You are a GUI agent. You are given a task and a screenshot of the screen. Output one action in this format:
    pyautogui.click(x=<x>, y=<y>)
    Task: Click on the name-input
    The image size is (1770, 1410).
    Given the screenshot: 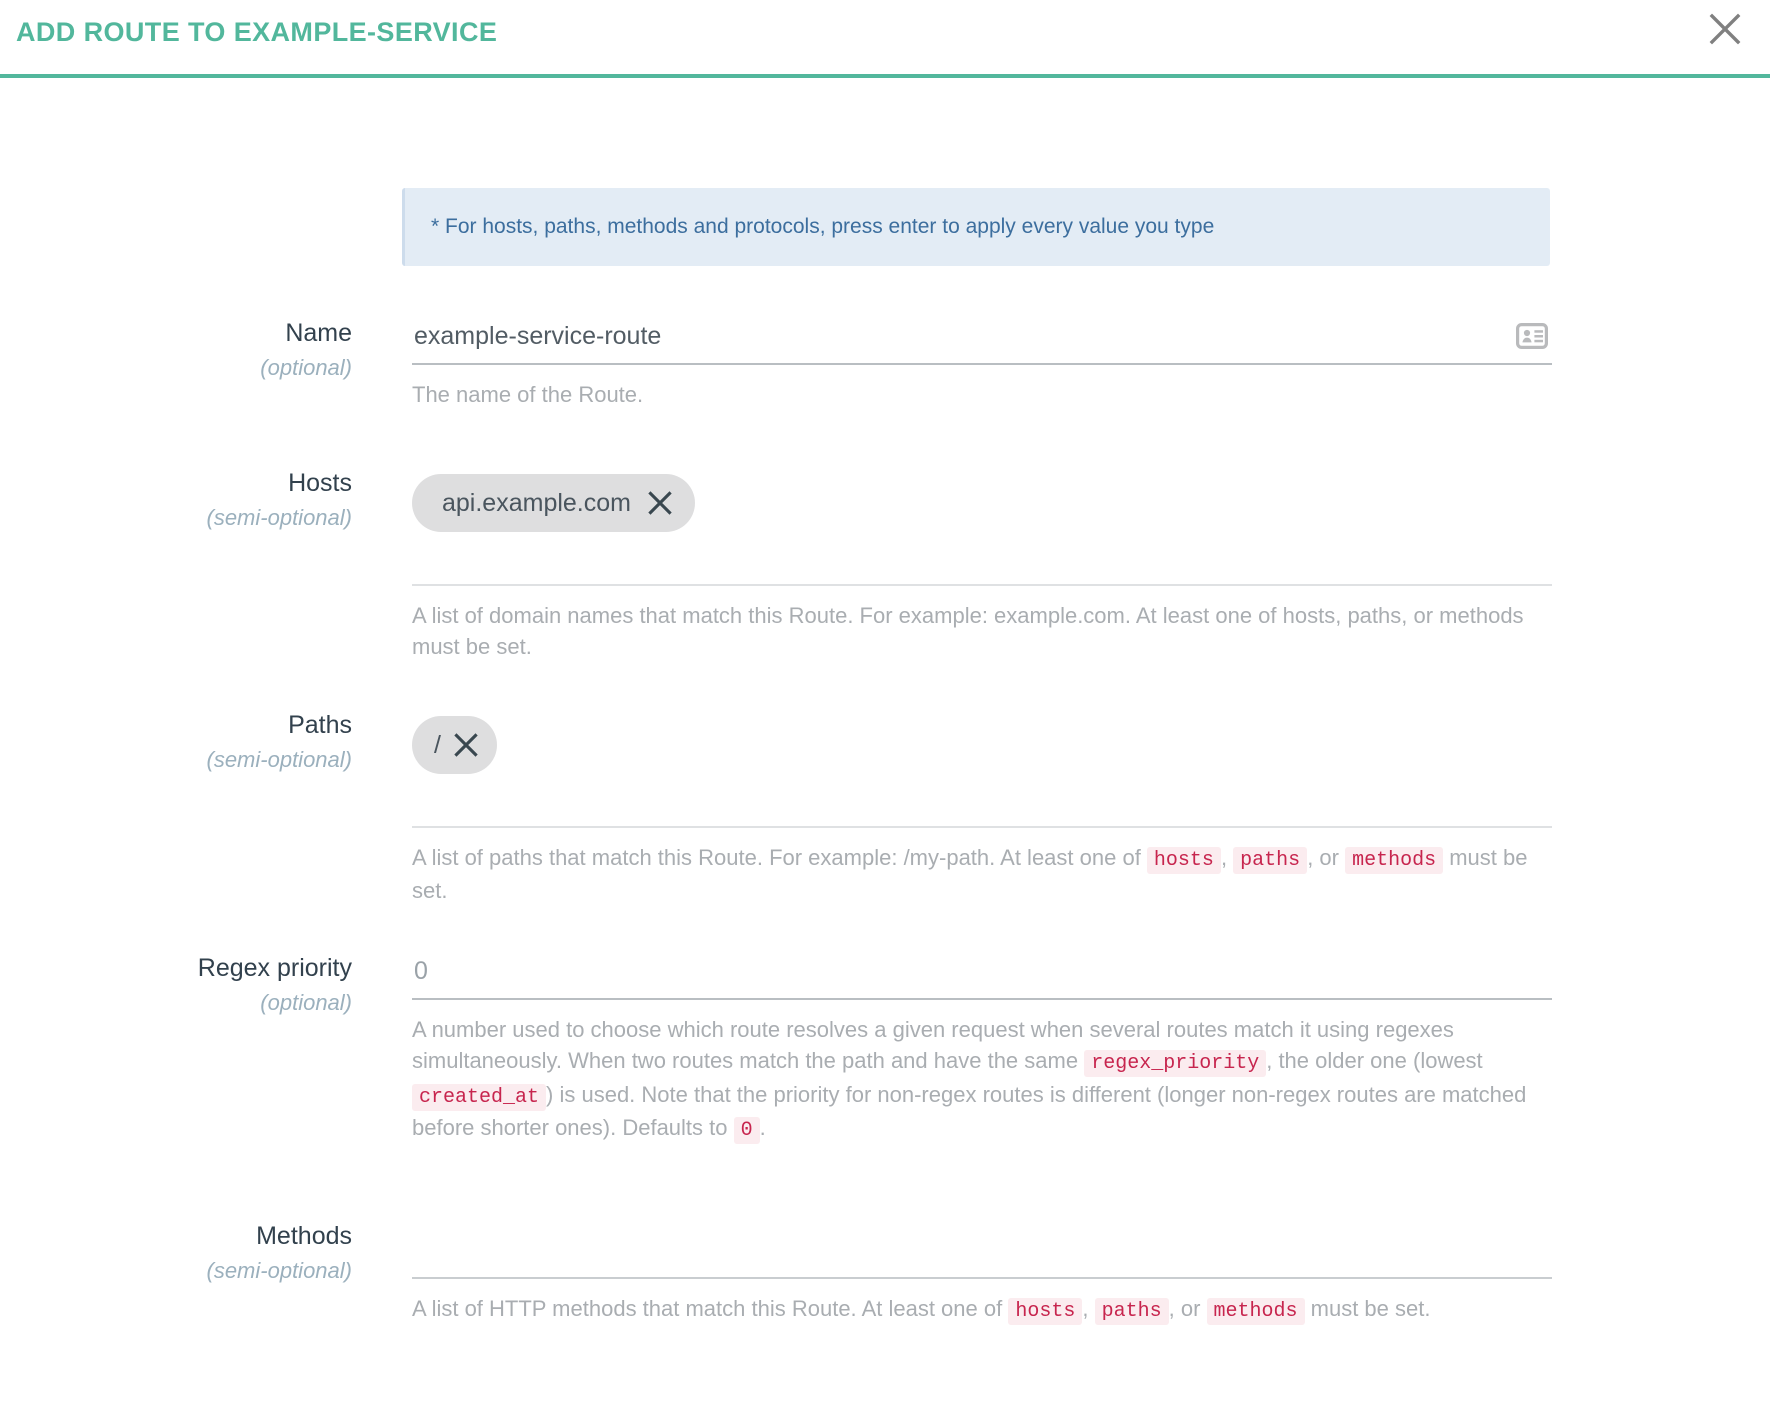 What is the action you would take?
    pyautogui.click(x=982, y=341)
    